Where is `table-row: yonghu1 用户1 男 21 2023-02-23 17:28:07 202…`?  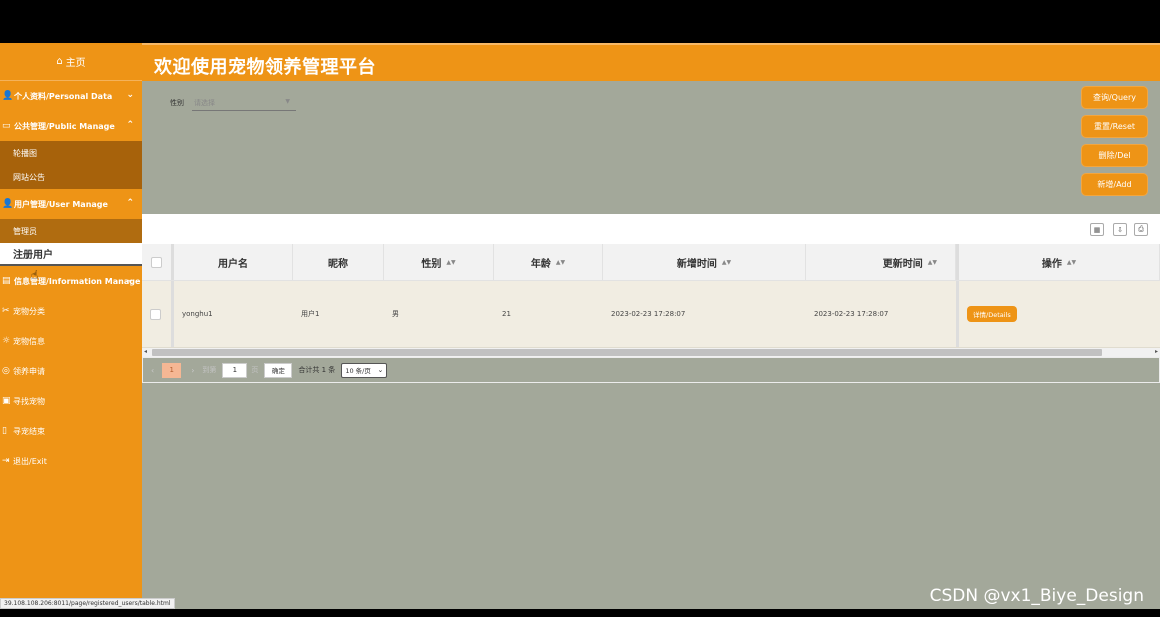
table-row: yonghu1 用户1 男 21 2023-02-23 17:28:07 202… is located at coordinates (651, 314).